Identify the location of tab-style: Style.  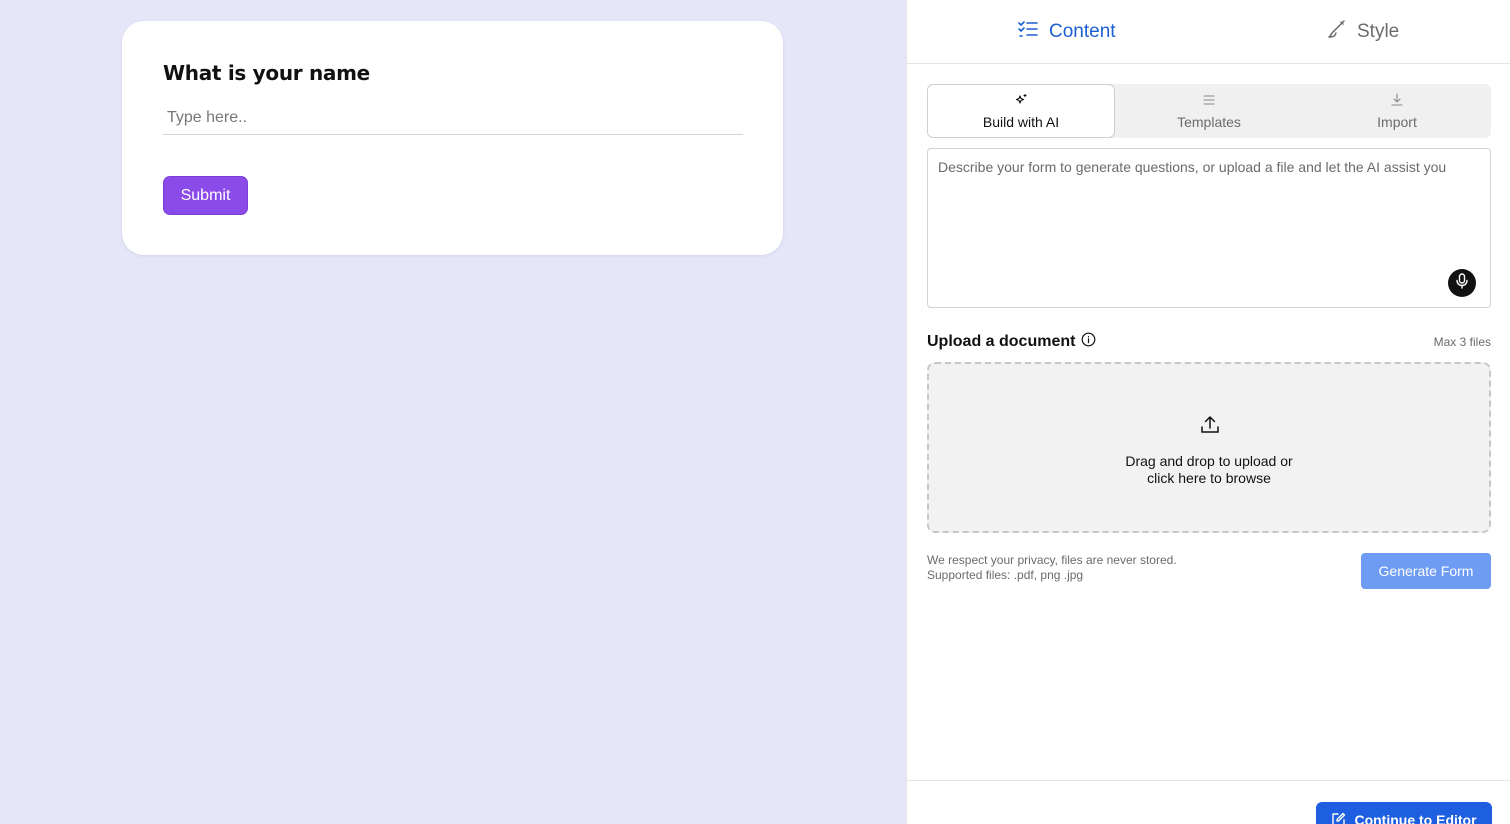
(1362, 32).